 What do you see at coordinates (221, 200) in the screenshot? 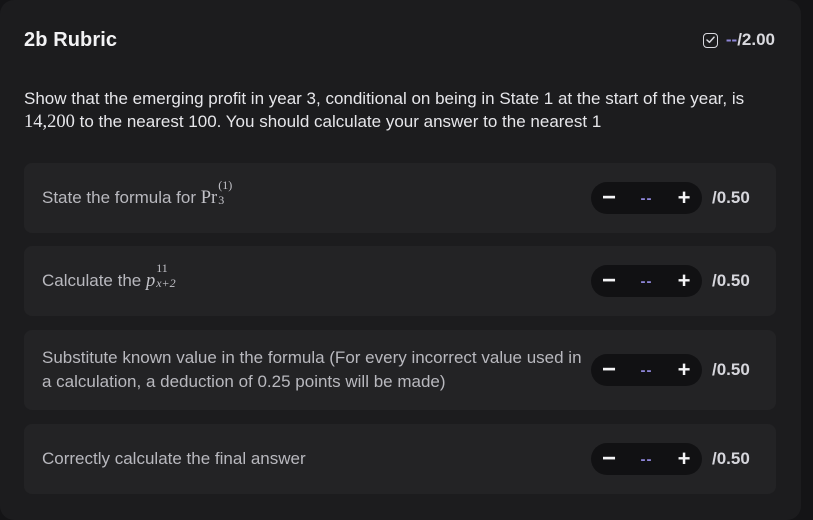
I see `formula-sub: 3` at bounding box center [221, 200].